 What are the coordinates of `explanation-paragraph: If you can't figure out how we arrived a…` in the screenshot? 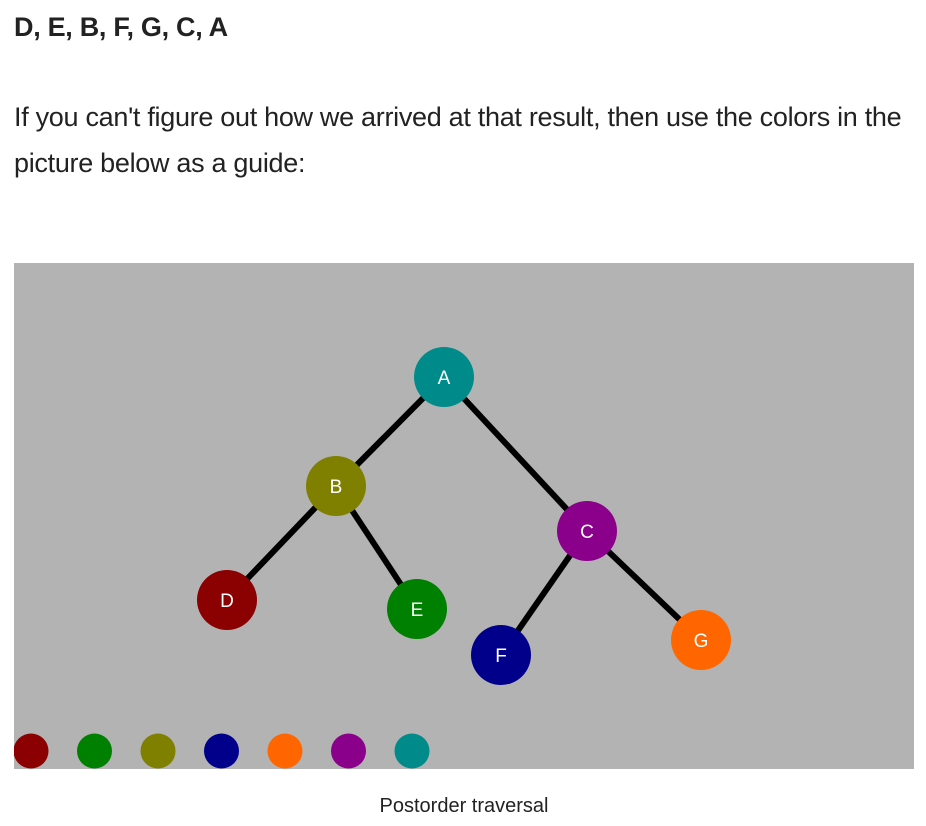 It's located at (458, 140).